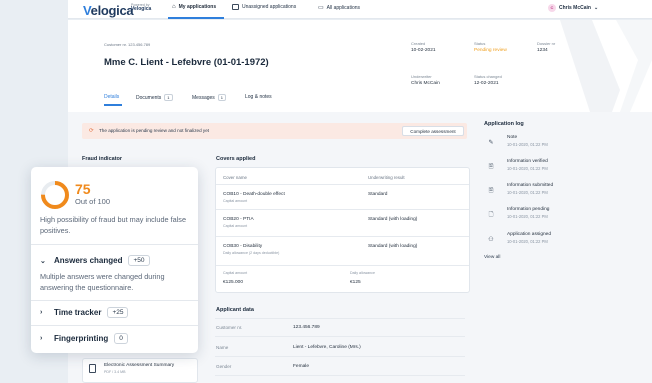  I want to click on underwriting-result-header: Underwriting result, so click(386, 177).